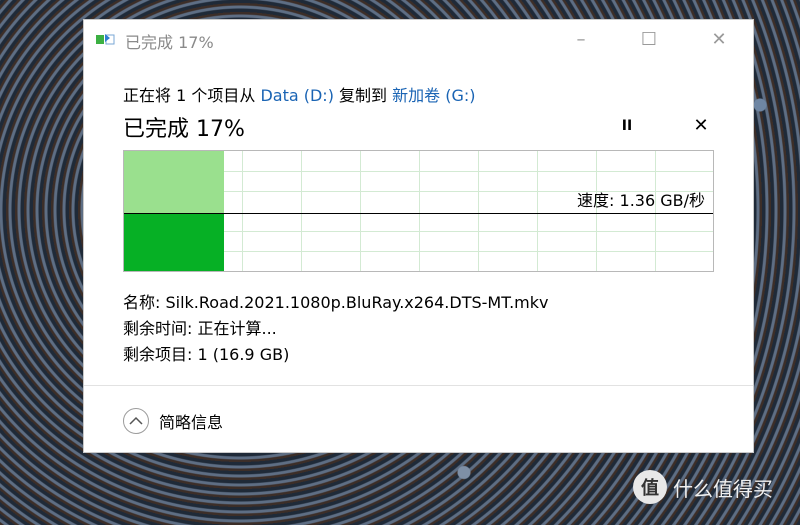  I want to click on copy-middle: 复制到, so click(363, 95).